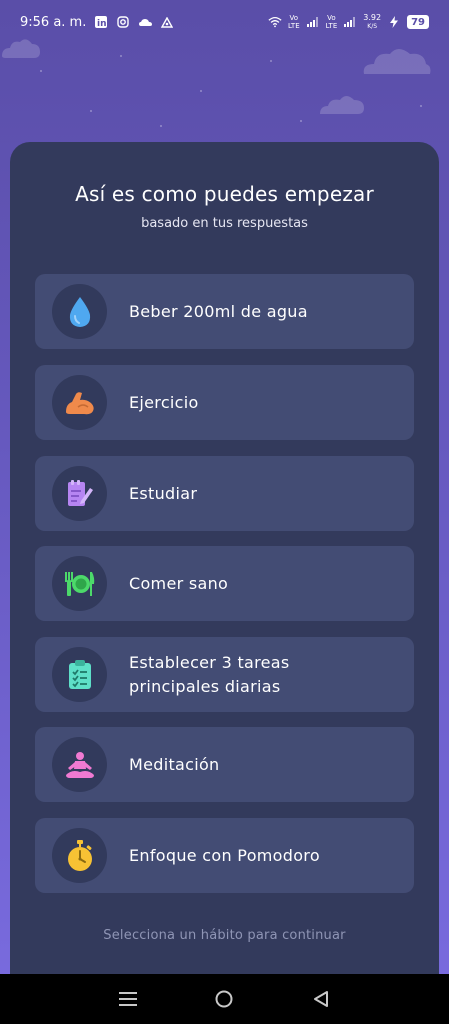 This screenshot has height=1024, width=449. Describe the element at coordinates (224, 402) in the screenshot. I see `habit-option-exercise: Ejercicio` at that location.